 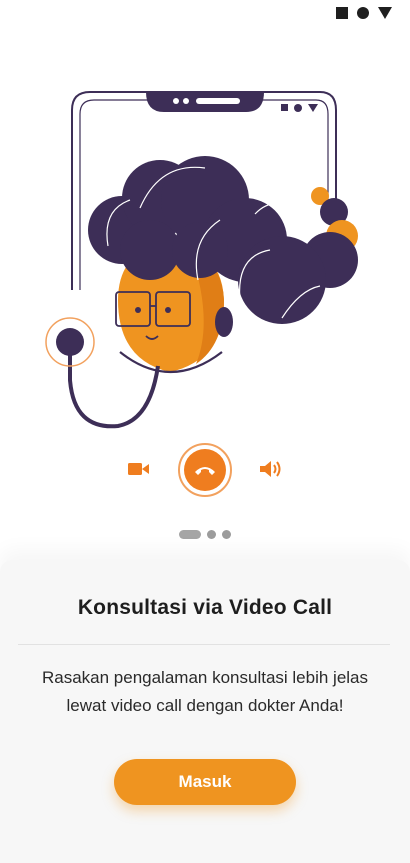 What do you see at coordinates (205, 782) in the screenshot?
I see `masuk-button: Masuk` at bounding box center [205, 782].